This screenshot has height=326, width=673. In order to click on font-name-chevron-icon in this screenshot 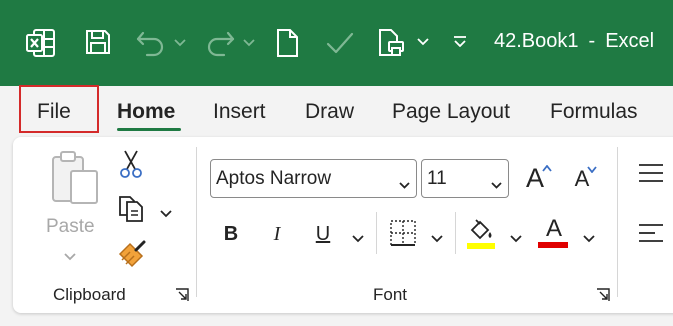, I will do `click(404, 184)`.